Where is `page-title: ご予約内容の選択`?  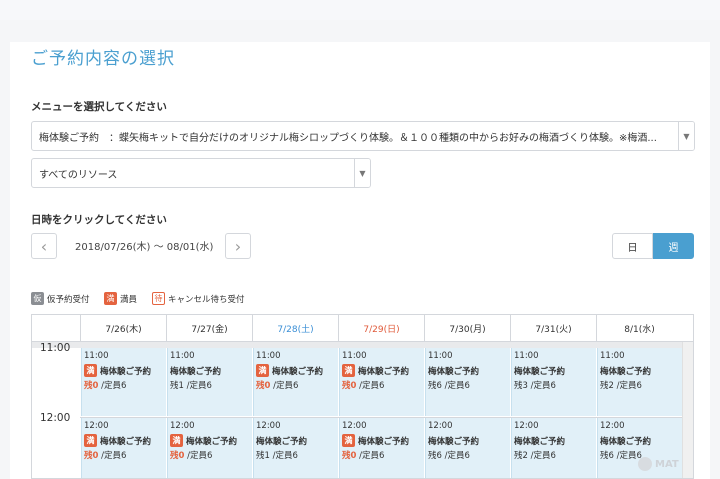
page-title: ご予約内容の選択 is located at coordinates (103, 59).